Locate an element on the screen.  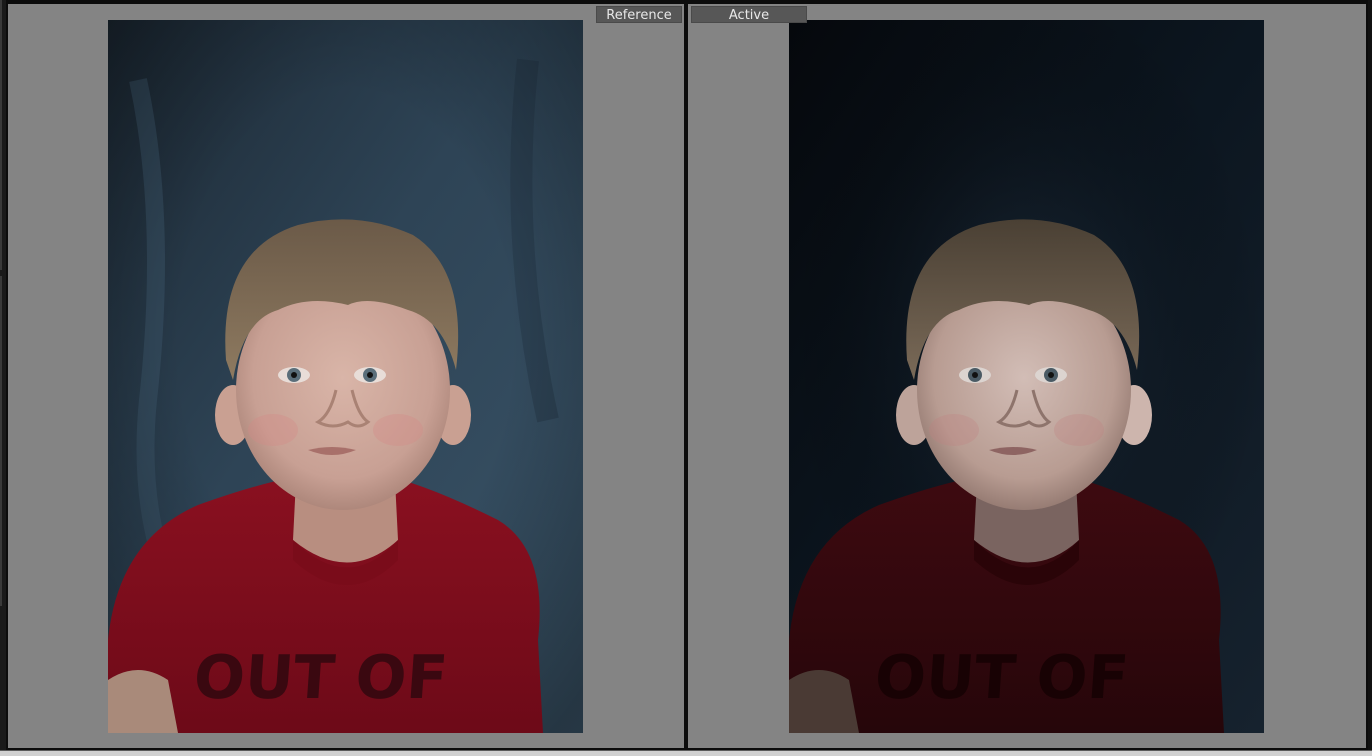
left-panel-edge is located at coordinates (3, 378).